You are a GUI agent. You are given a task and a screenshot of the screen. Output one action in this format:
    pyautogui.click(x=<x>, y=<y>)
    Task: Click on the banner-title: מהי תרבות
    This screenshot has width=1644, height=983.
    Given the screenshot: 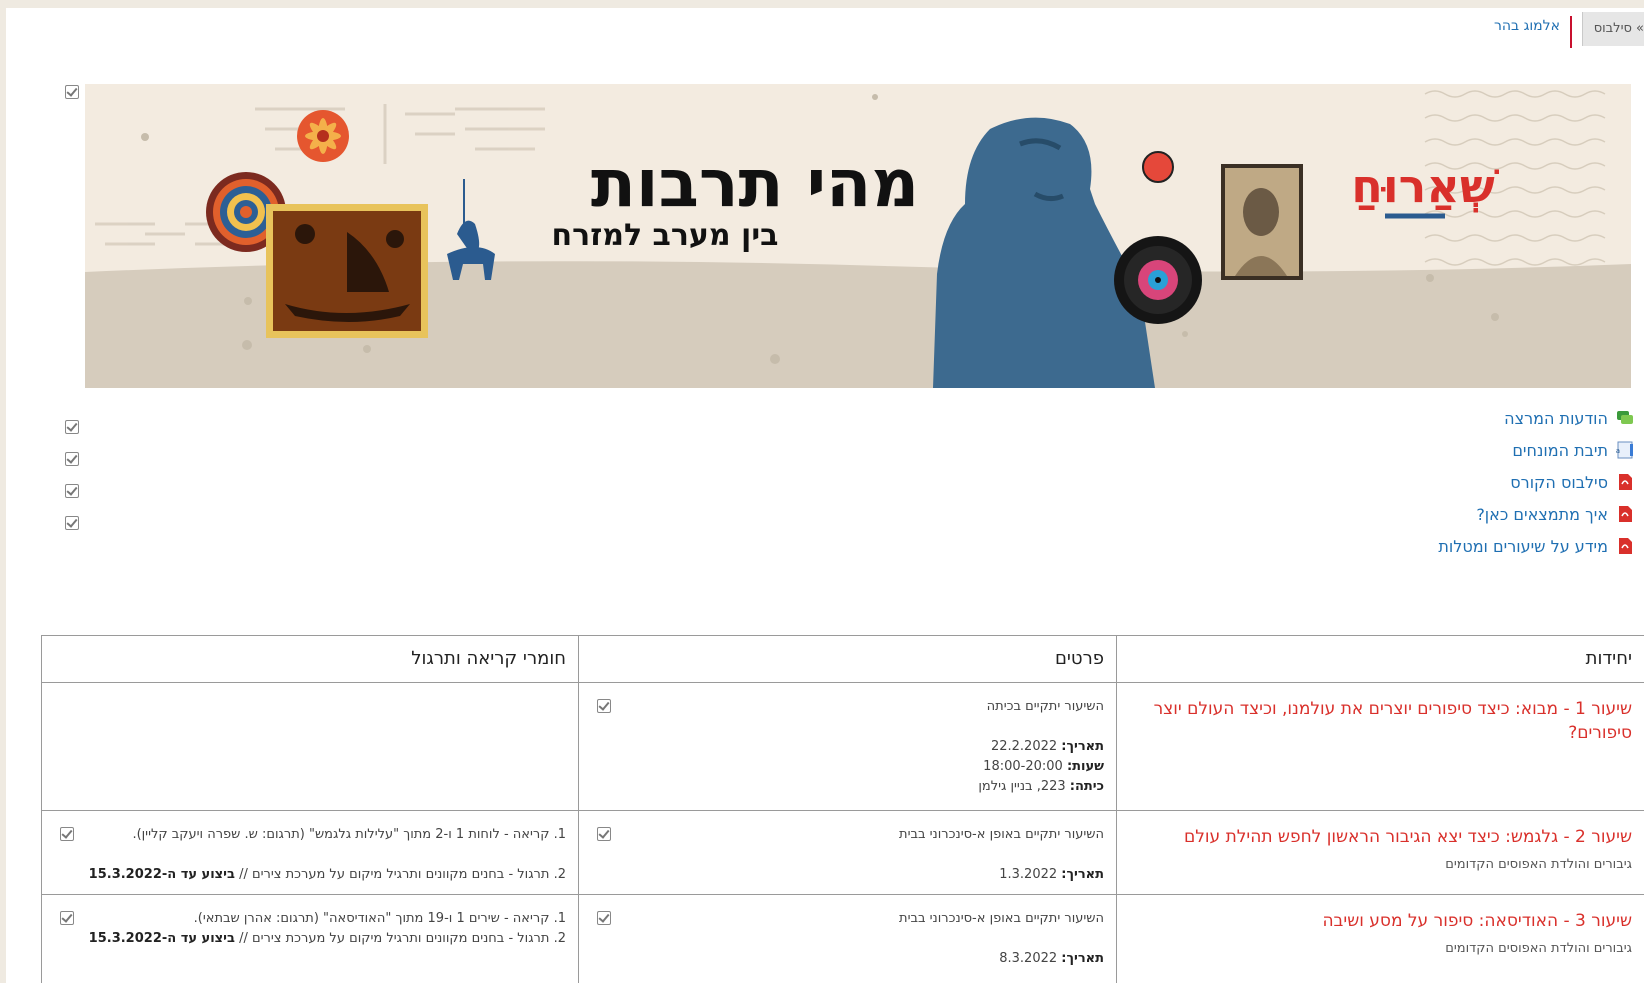 What is the action you would take?
    pyautogui.click(x=755, y=183)
    